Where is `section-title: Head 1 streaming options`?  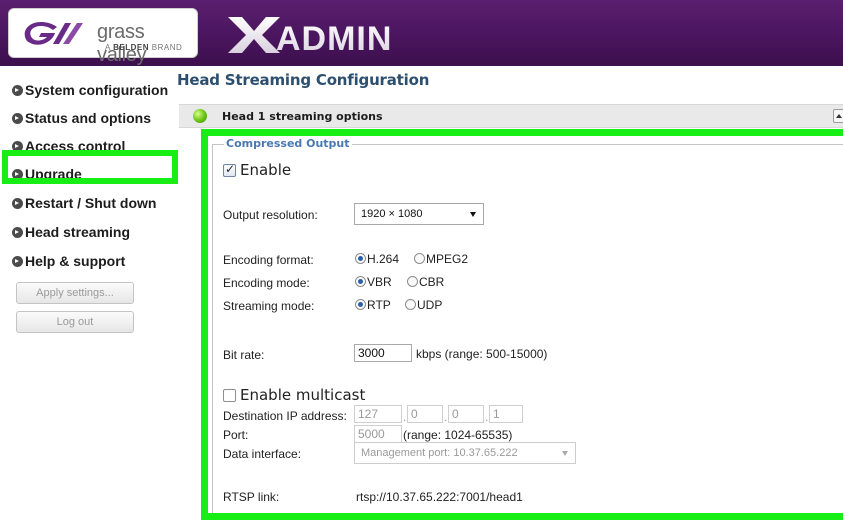
section-title: Head 1 streaming options is located at coordinates (302, 116).